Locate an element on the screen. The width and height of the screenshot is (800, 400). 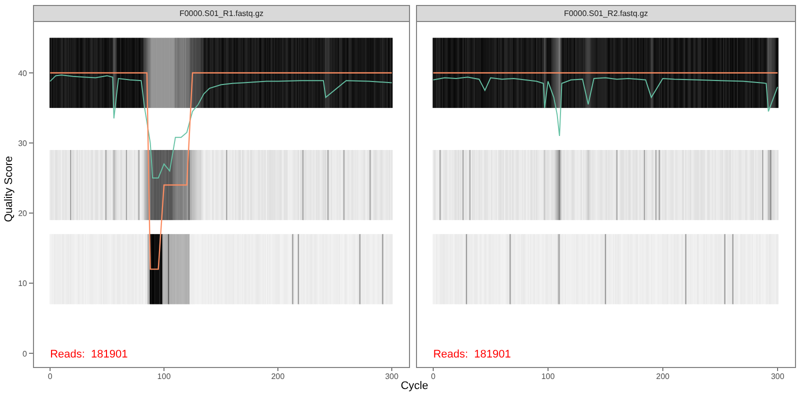
axis-title: Quality Score is located at coordinates (9, 189).